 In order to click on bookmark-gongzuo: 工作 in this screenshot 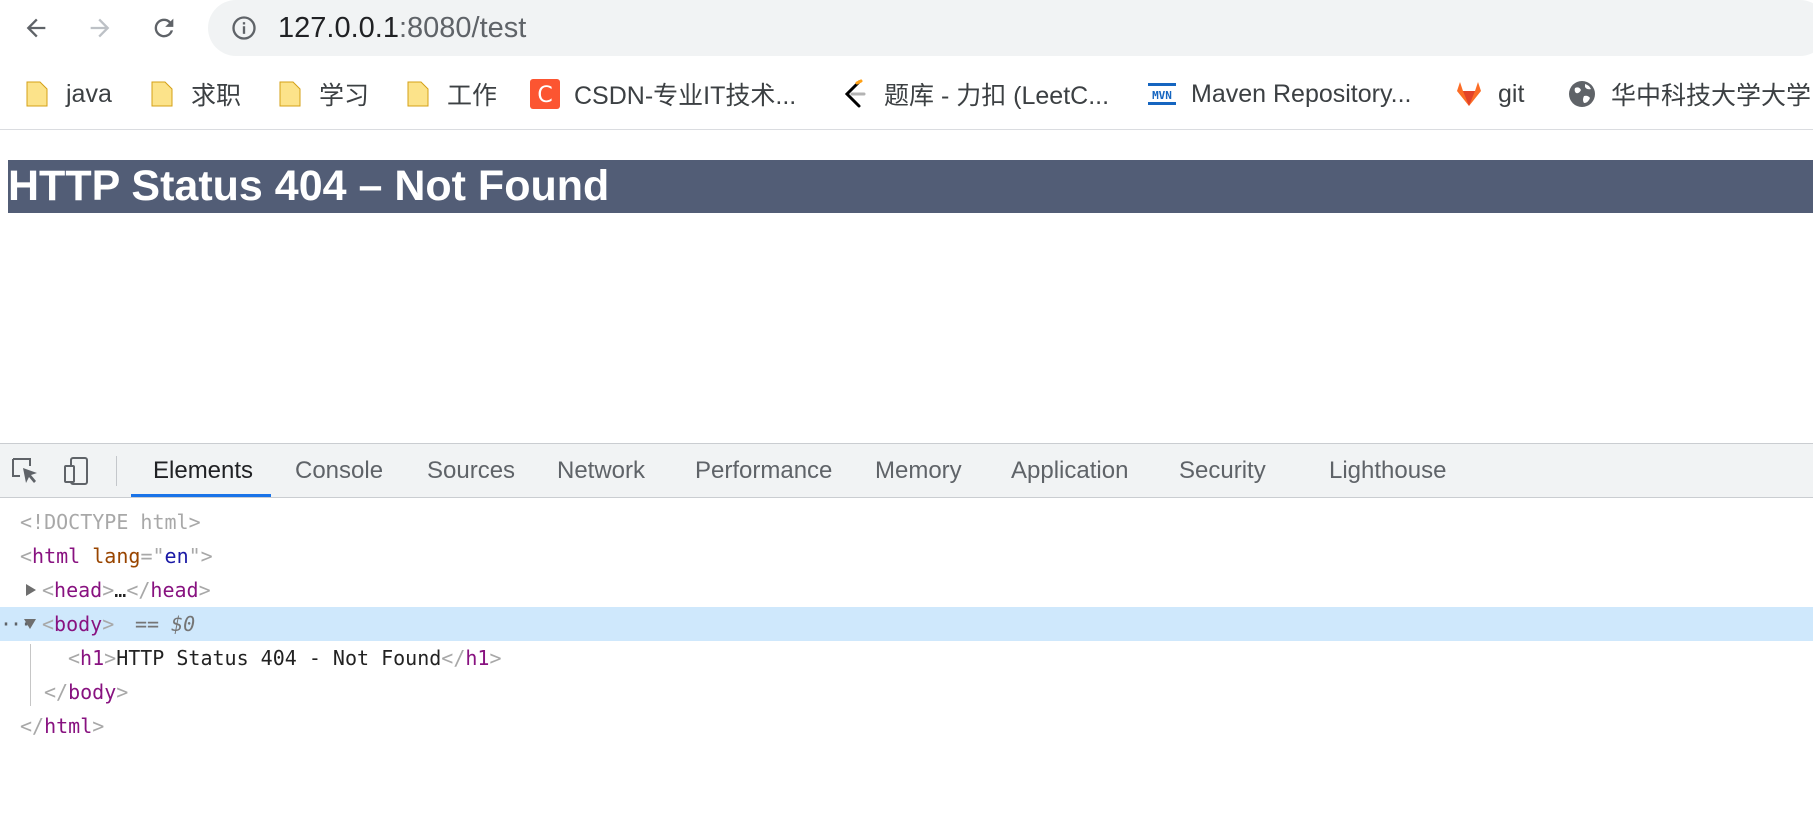, I will do `click(450, 94)`.